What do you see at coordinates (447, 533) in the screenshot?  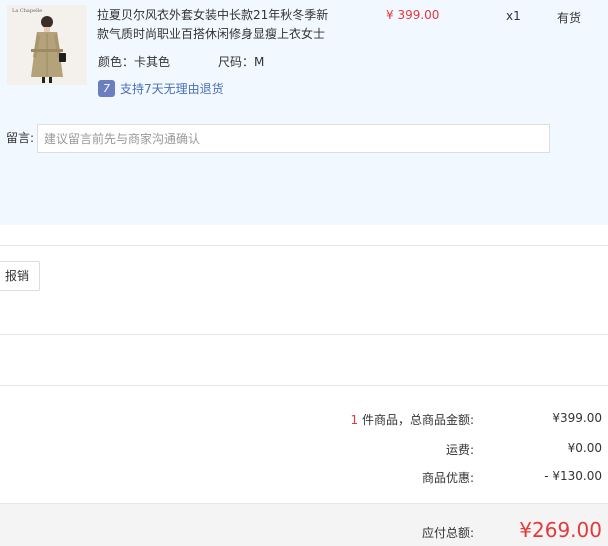 I see `total-label: 应付总额:` at bounding box center [447, 533].